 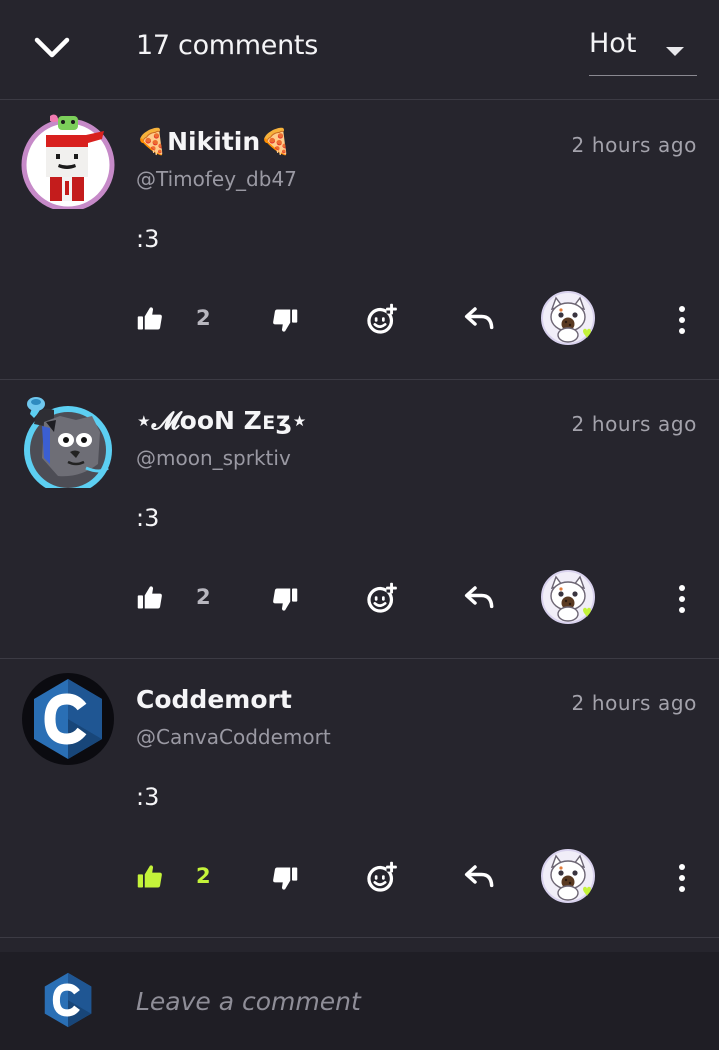 I want to click on caret-down-icon, so click(x=675, y=51).